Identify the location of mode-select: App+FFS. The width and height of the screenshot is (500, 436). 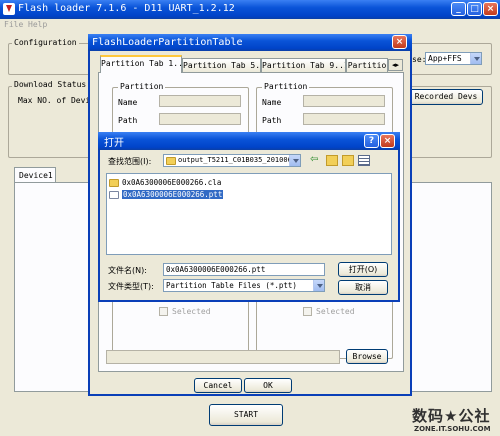
(453, 58).